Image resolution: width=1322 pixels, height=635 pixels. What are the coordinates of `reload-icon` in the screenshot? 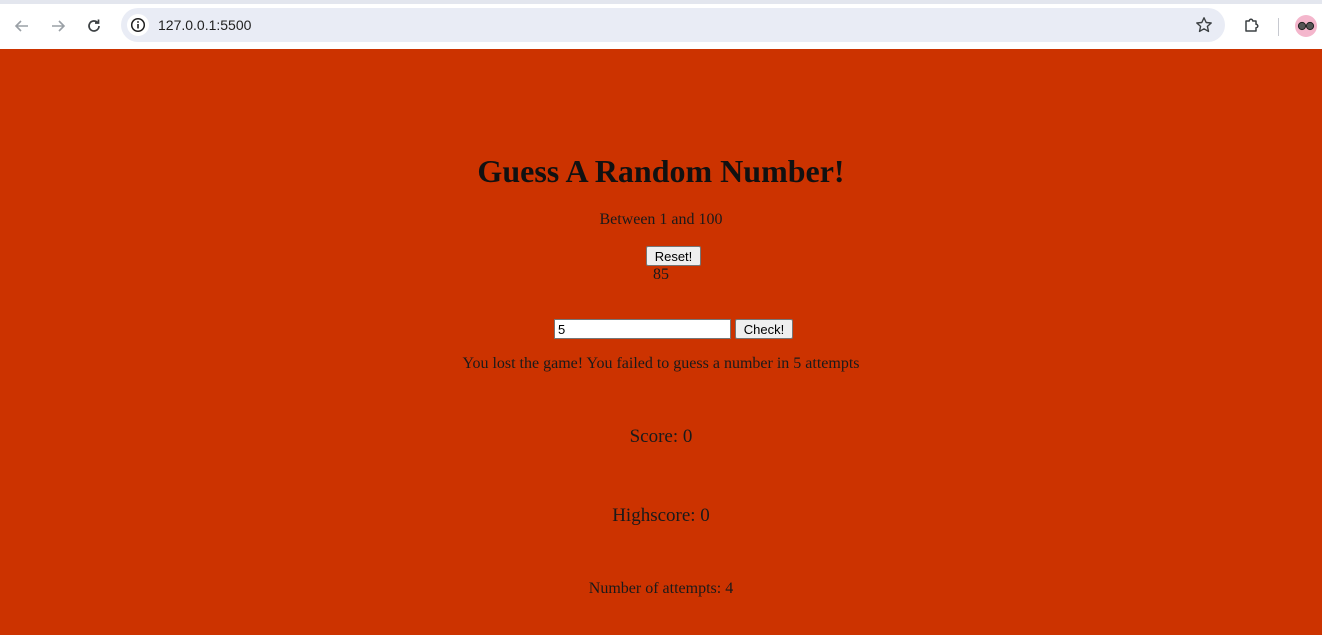 It's located at (94, 25).